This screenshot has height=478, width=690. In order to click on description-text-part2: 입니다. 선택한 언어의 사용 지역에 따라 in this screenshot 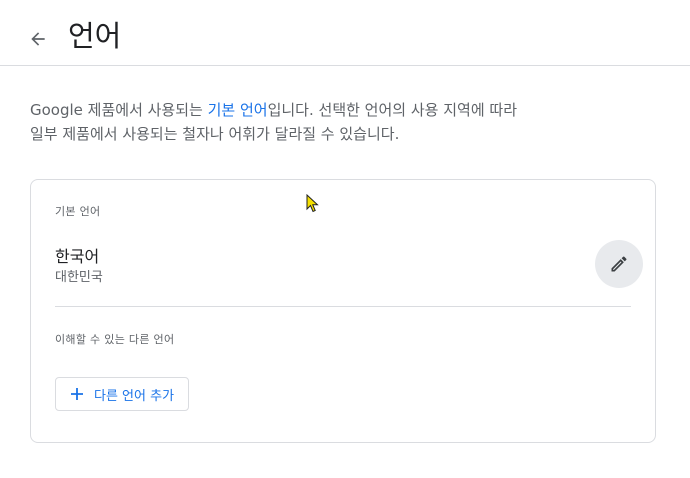, I will do `click(392, 110)`.